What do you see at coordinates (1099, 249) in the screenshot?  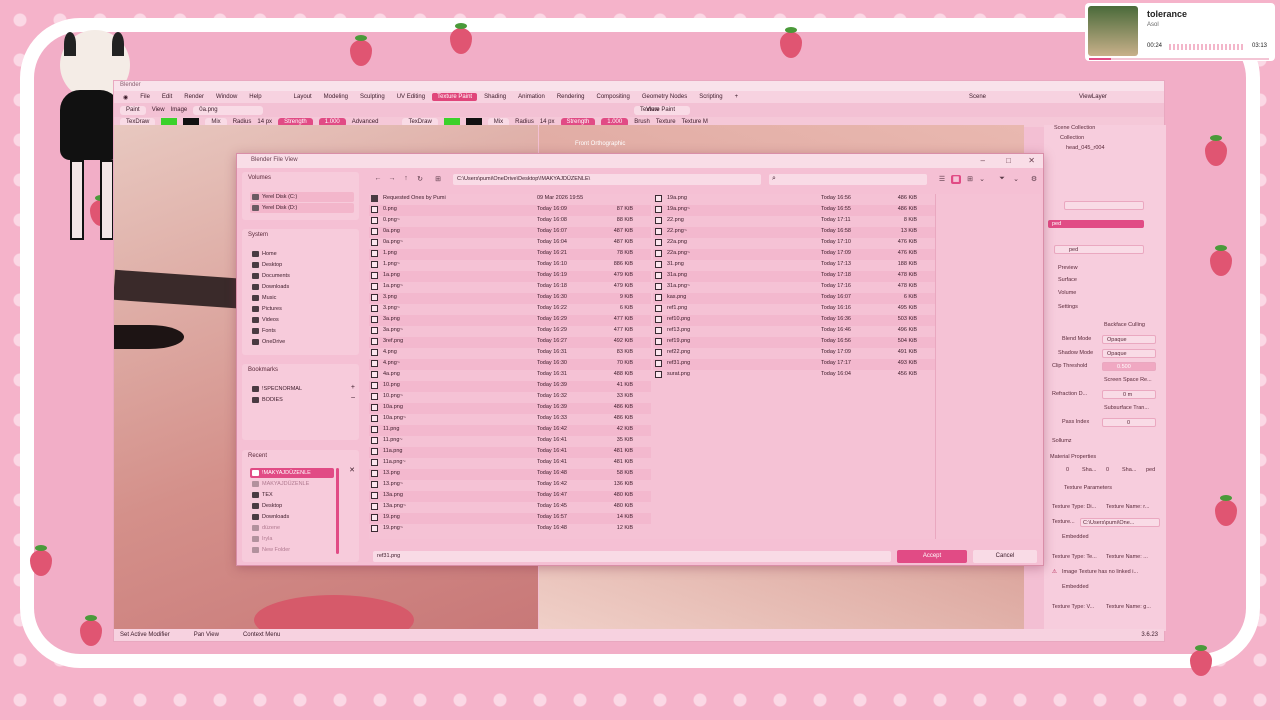 I see `material-name-field: ped` at bounding box center [1099, 249].